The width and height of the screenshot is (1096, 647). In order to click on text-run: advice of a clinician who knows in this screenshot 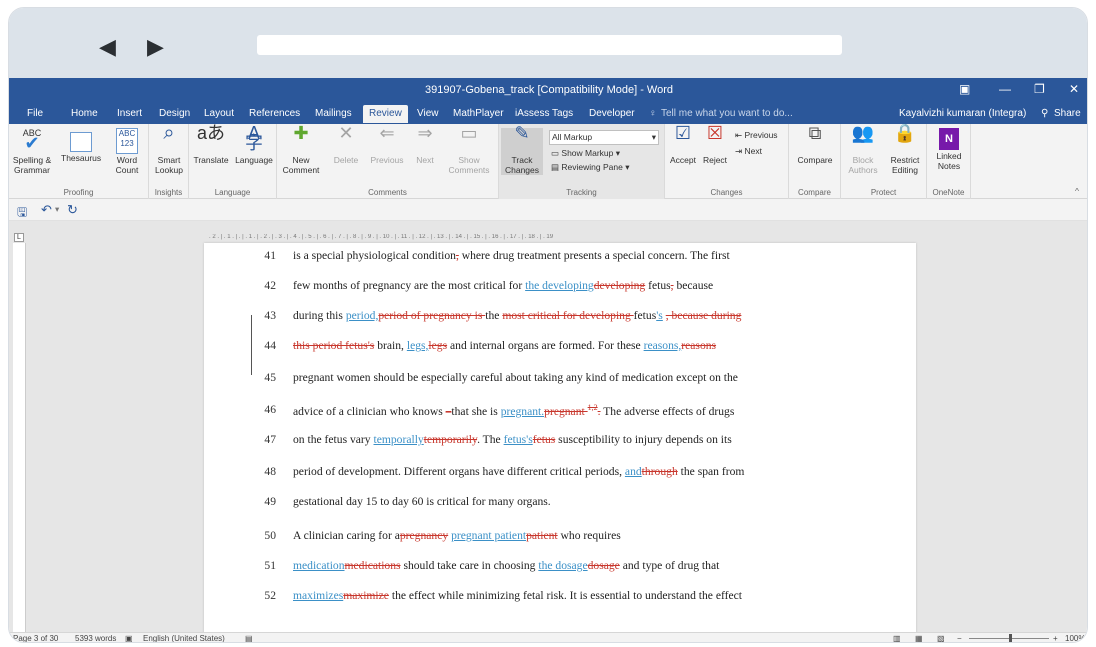, I will do `click(369, 411)`.